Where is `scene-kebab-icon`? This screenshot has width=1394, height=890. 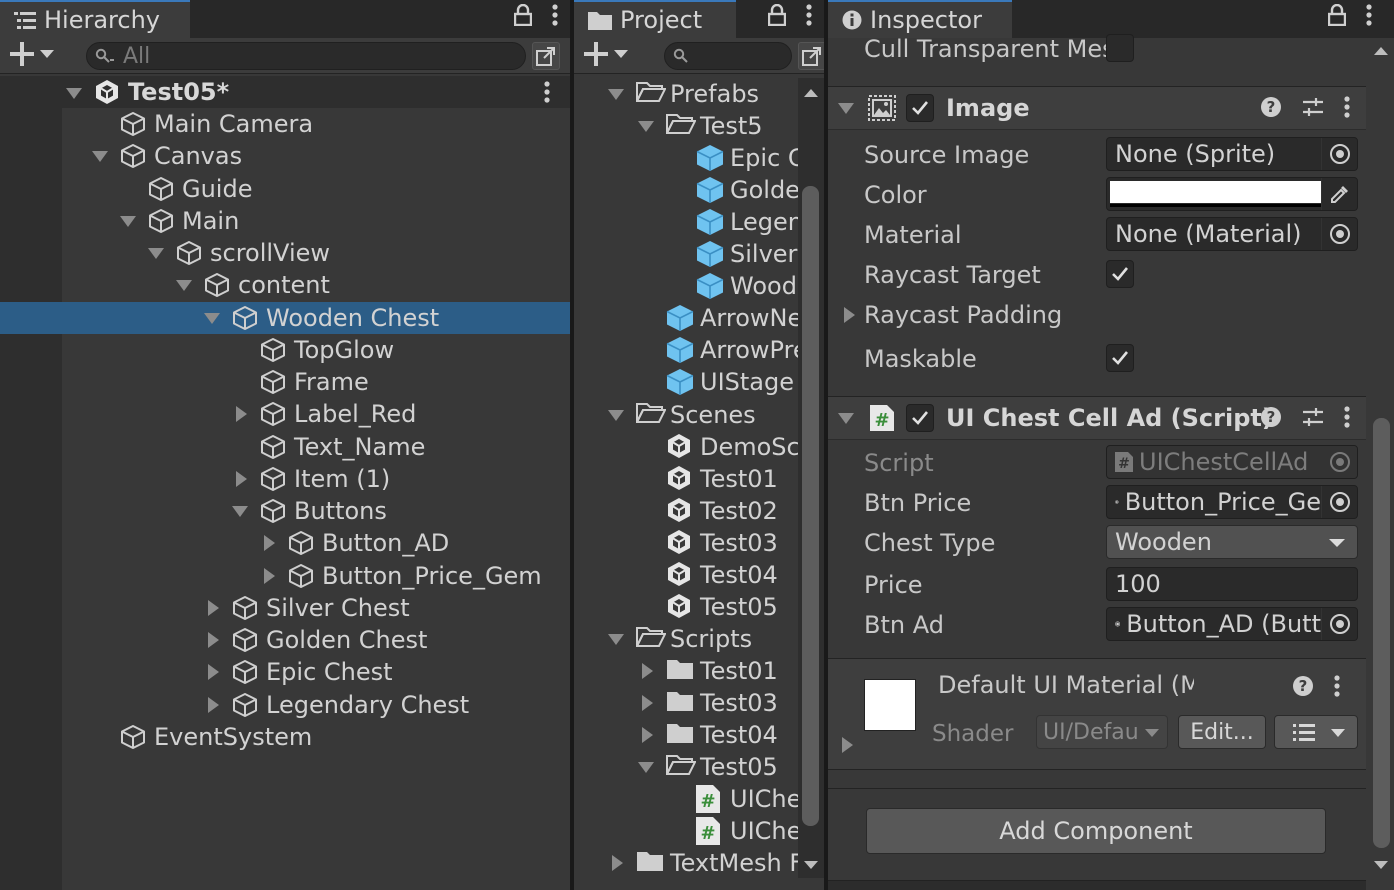
scene-kebab-icon is located at coordinates (547, 95).